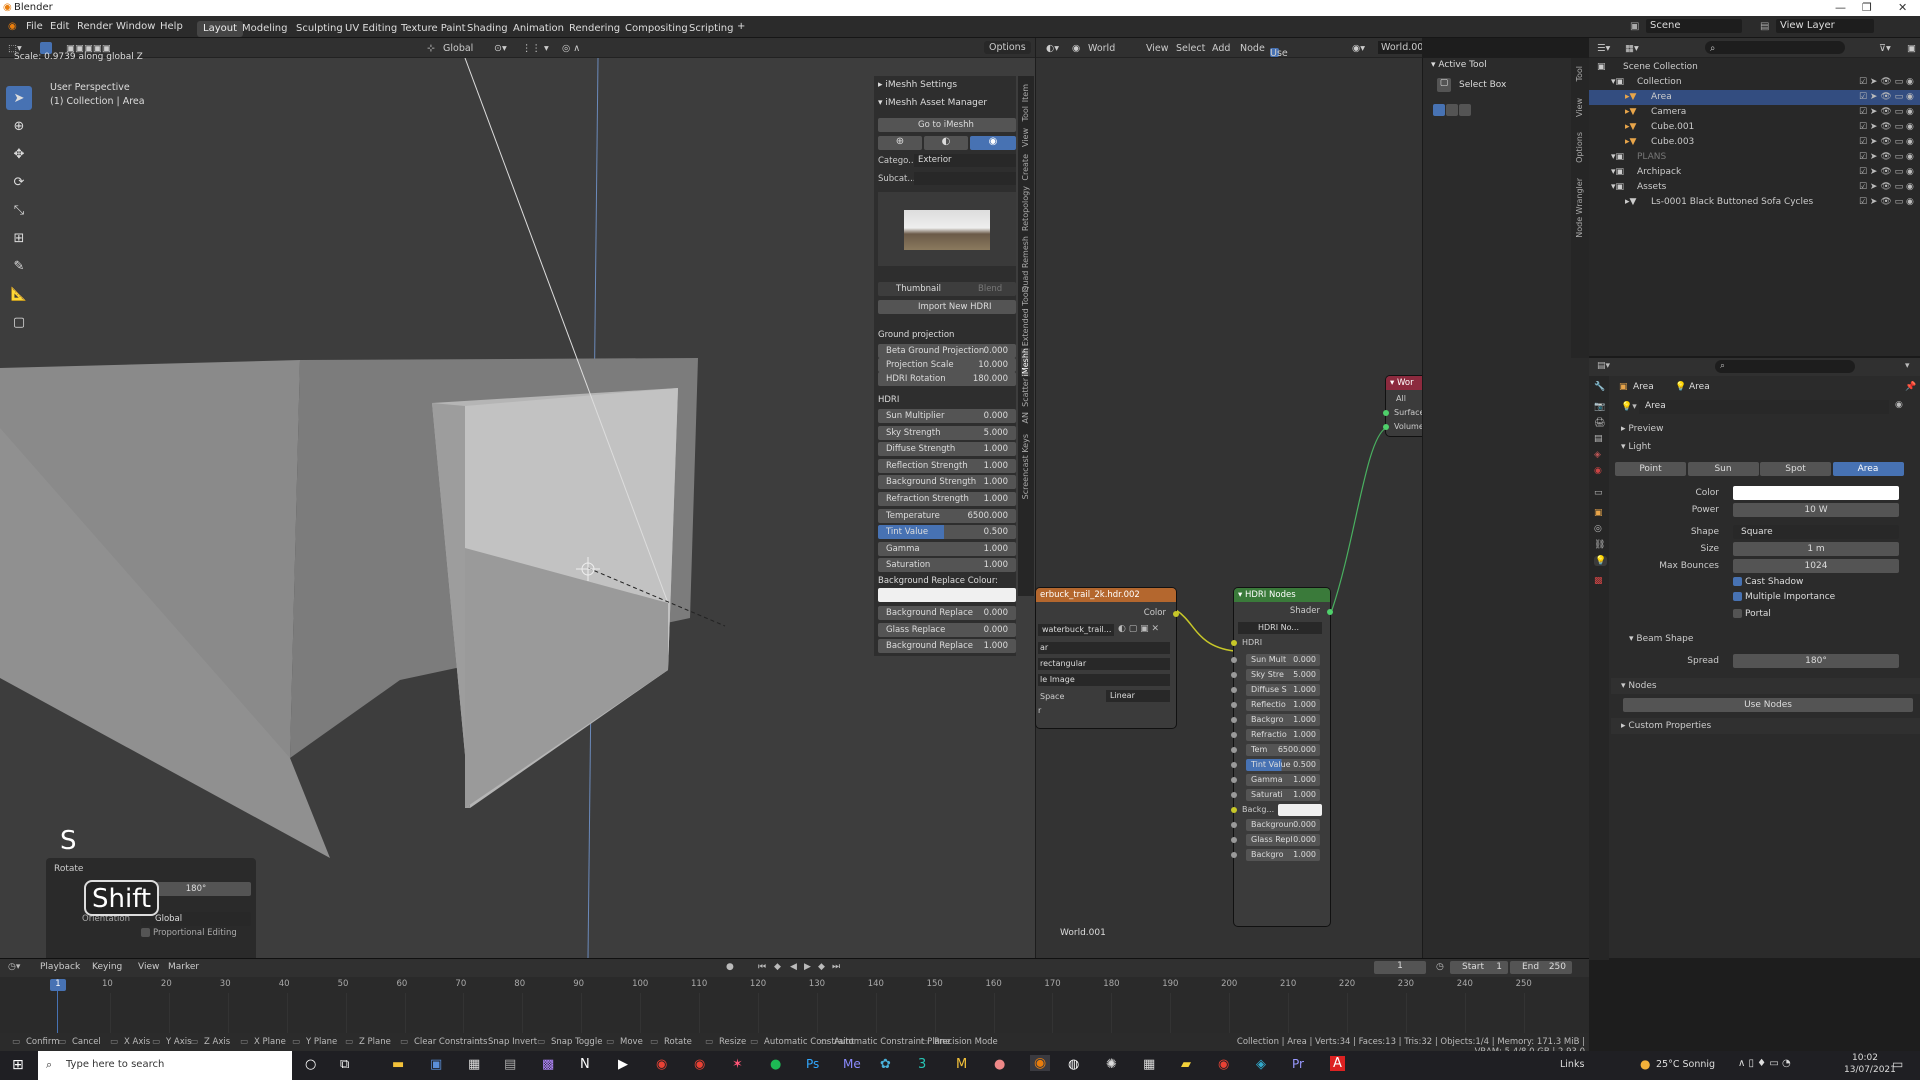 This screenshot has width=1920, height=1080. What do you see at coordinates (510, 1064) in the screenshot?
I see `app-icon-2: ▤` at bounding box center [510, 1064].